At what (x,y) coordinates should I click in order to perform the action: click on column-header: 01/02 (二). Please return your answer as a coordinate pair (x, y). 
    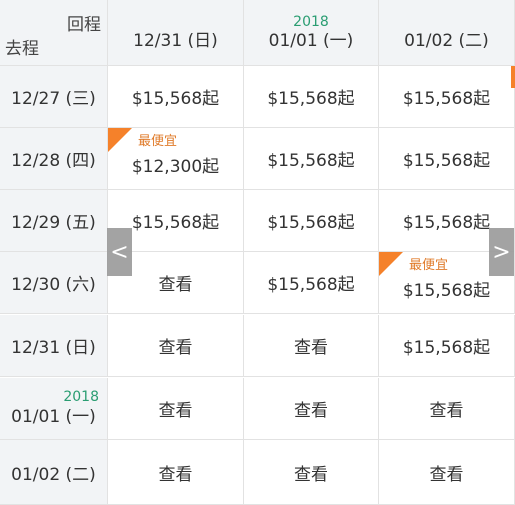
    Looking at the image, I should click on (447, 33).